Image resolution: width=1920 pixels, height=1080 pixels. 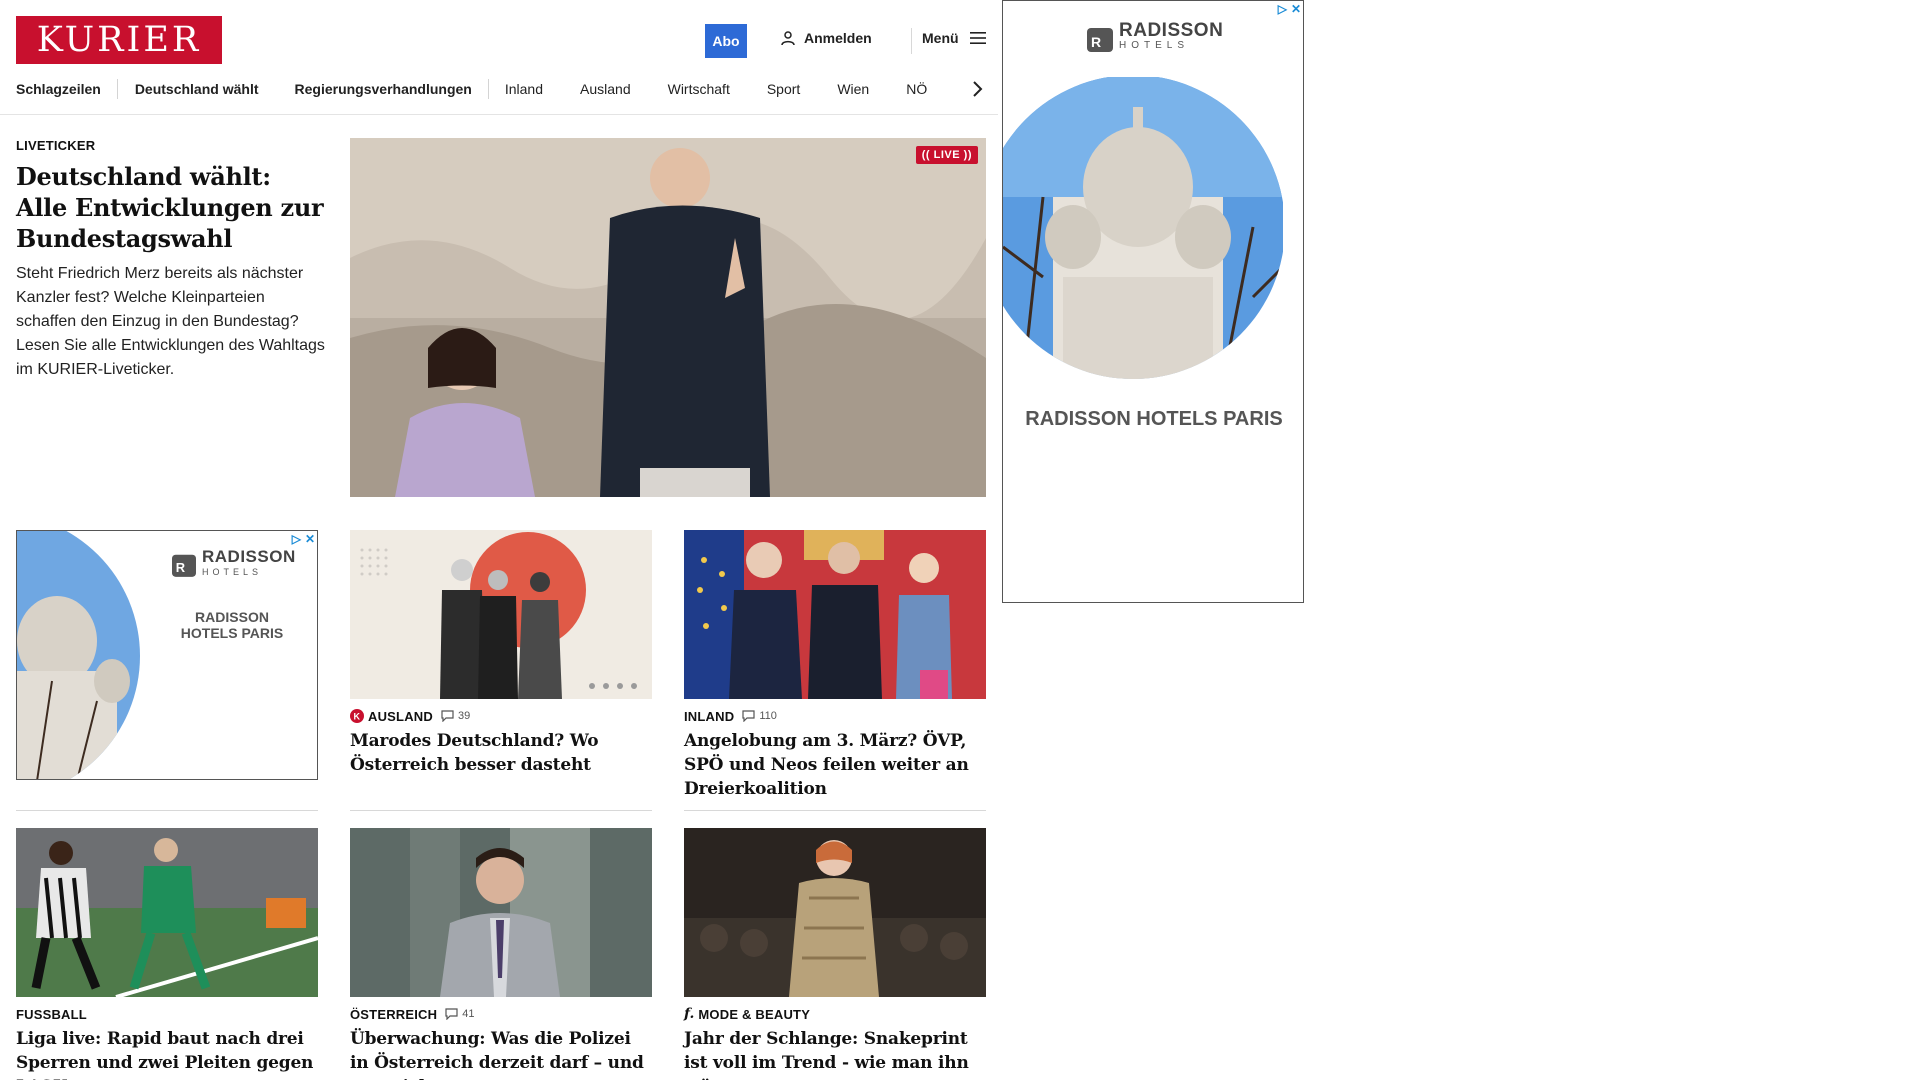 I want to click on comment-count: 110, so click(x=759, y=716).